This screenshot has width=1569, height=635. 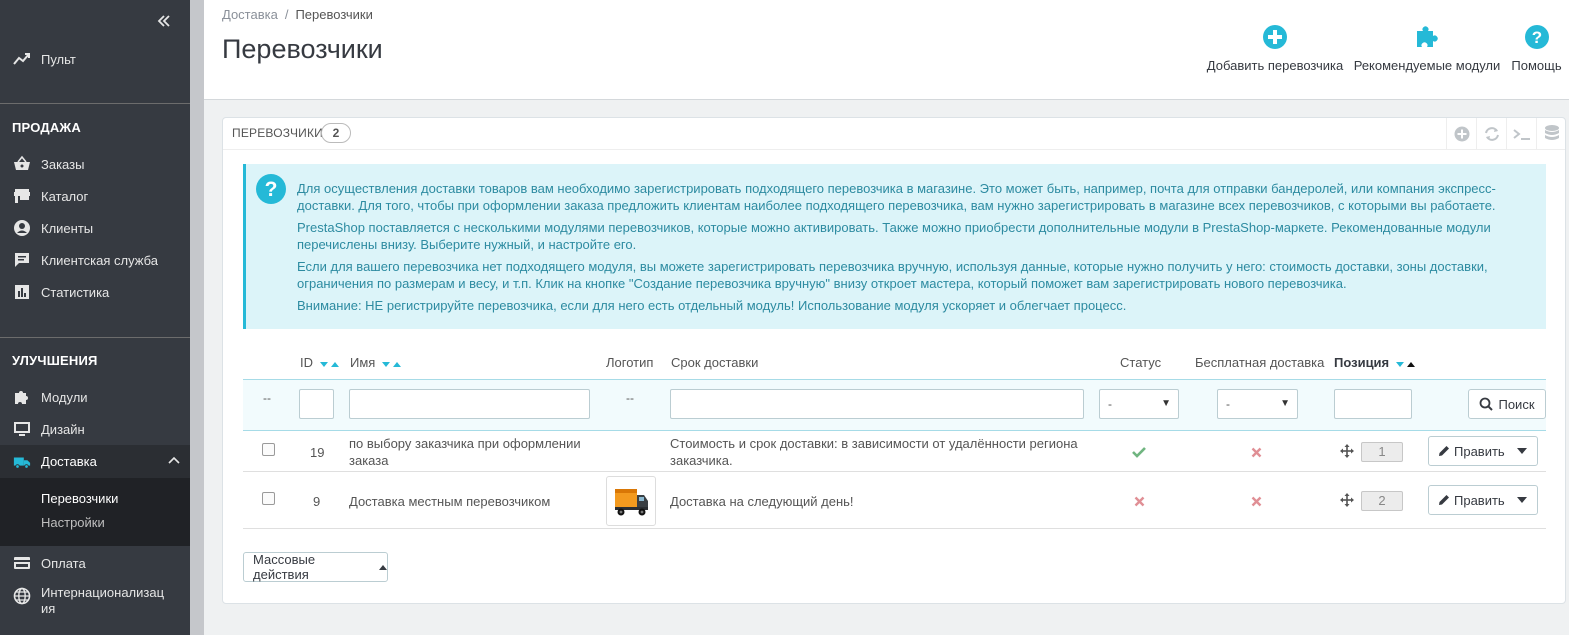 I want to click on panel-title: Перевозчики, so click(x=277, y=133).